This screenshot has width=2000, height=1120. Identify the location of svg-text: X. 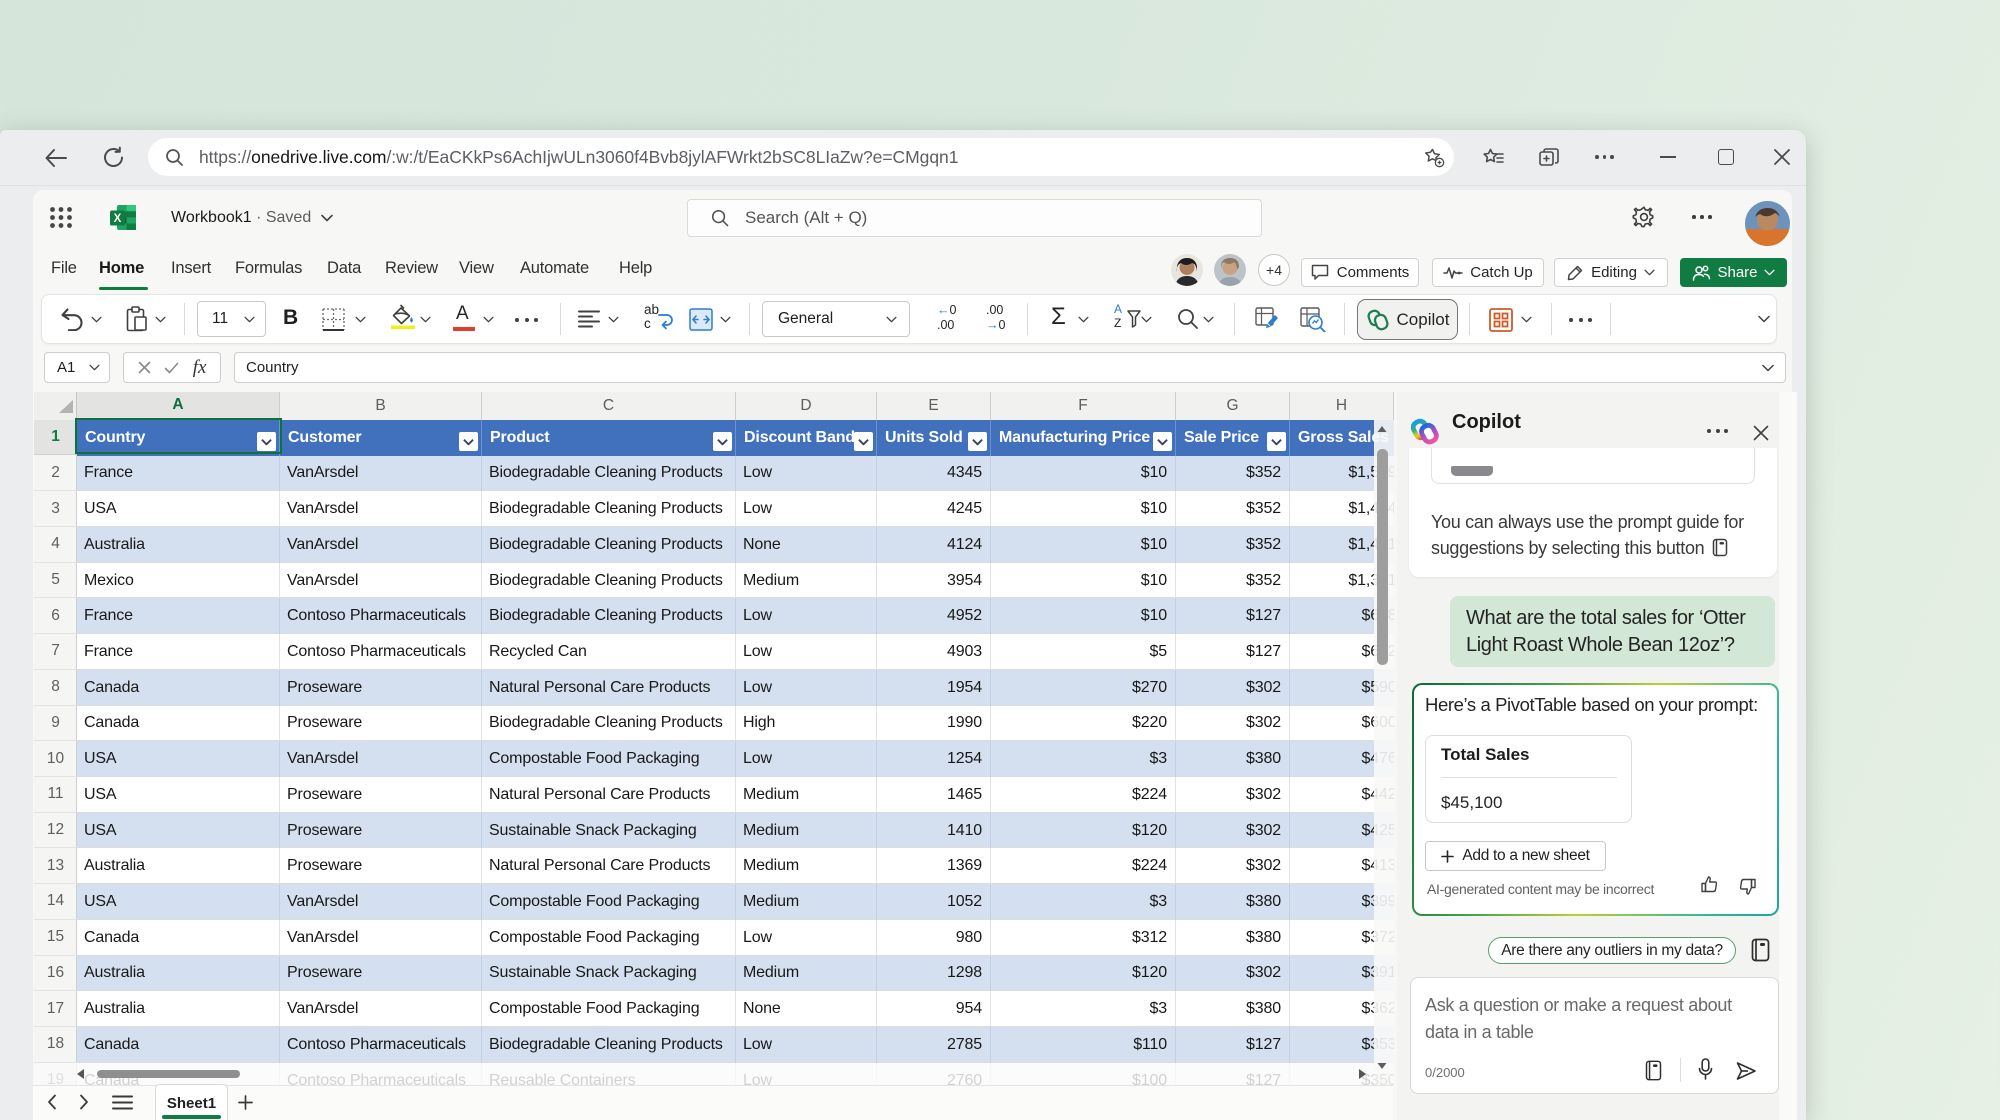
(118, 219).